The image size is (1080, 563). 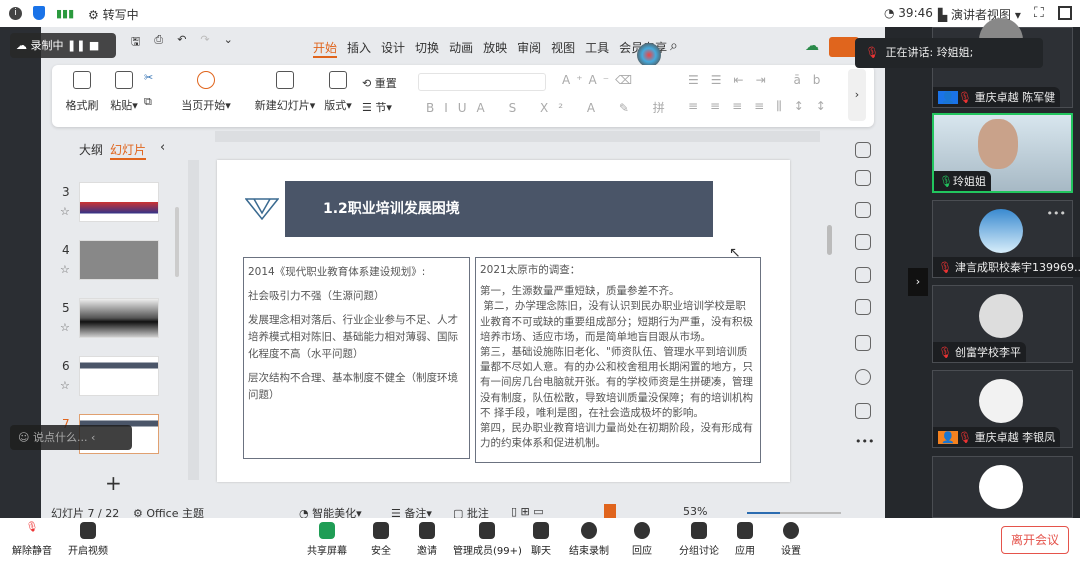 What do you see at coordinates (204, 42) in the screenshot?
I see `redo-icon: ↷` at bounding box center [204, 42].